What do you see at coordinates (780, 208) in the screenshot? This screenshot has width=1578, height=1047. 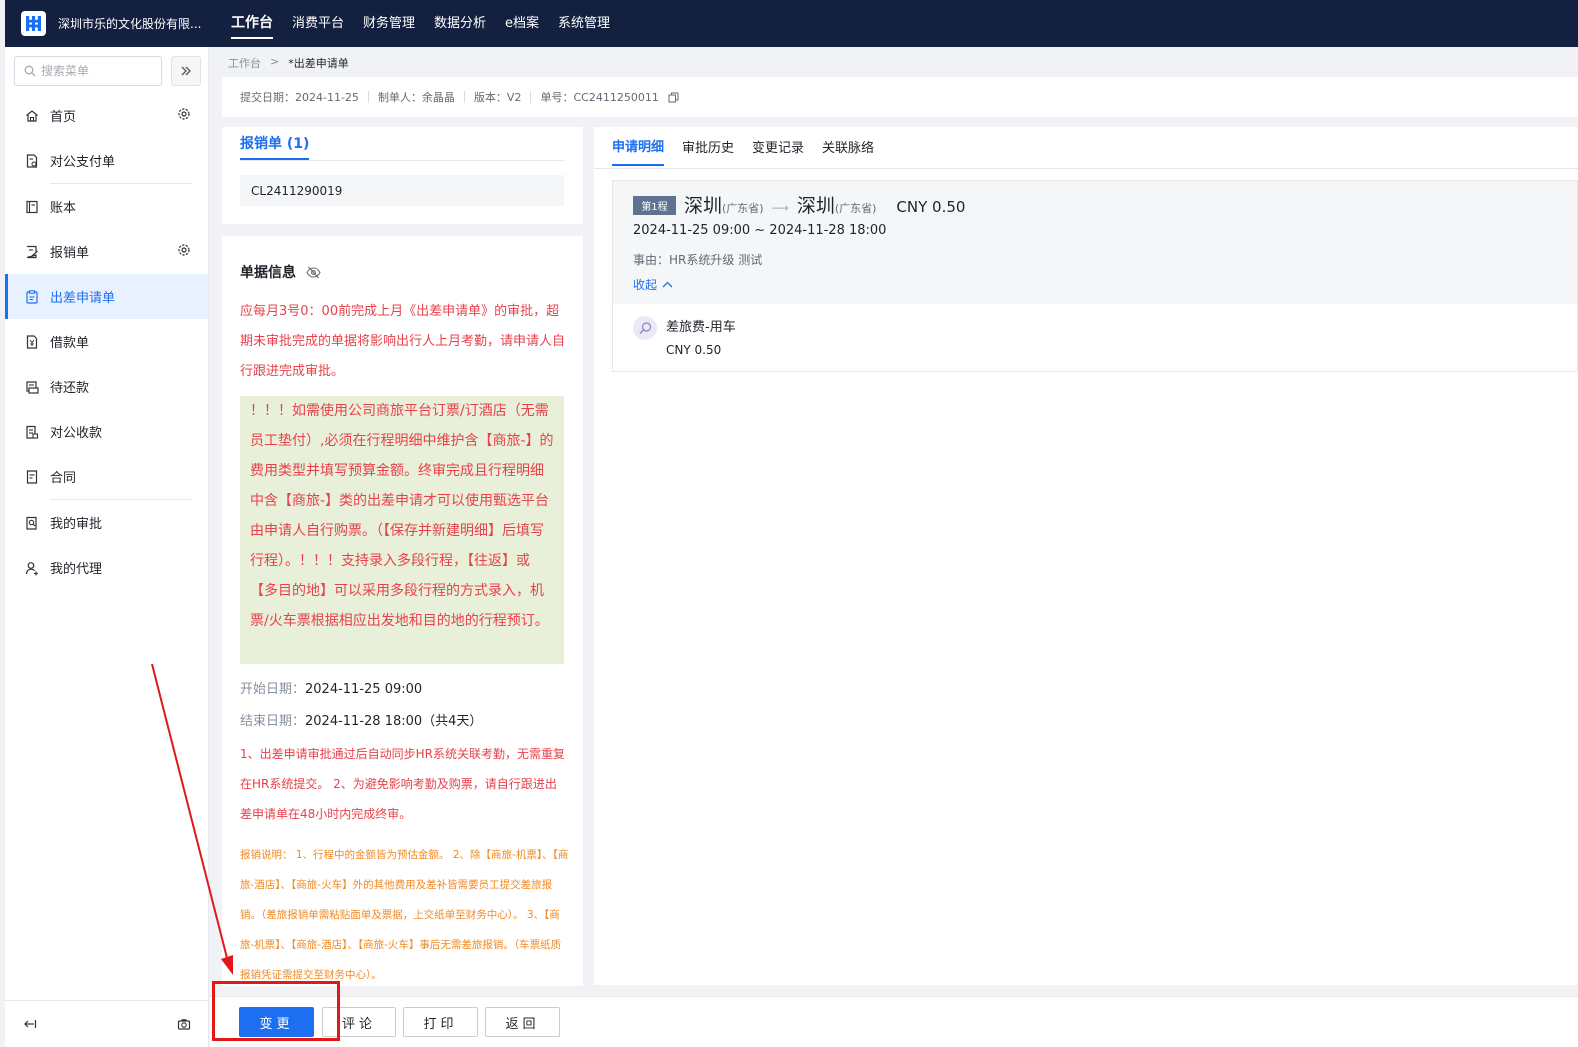 I see `route-arrow-icon: ⟶` at bounding box center [780, 208].